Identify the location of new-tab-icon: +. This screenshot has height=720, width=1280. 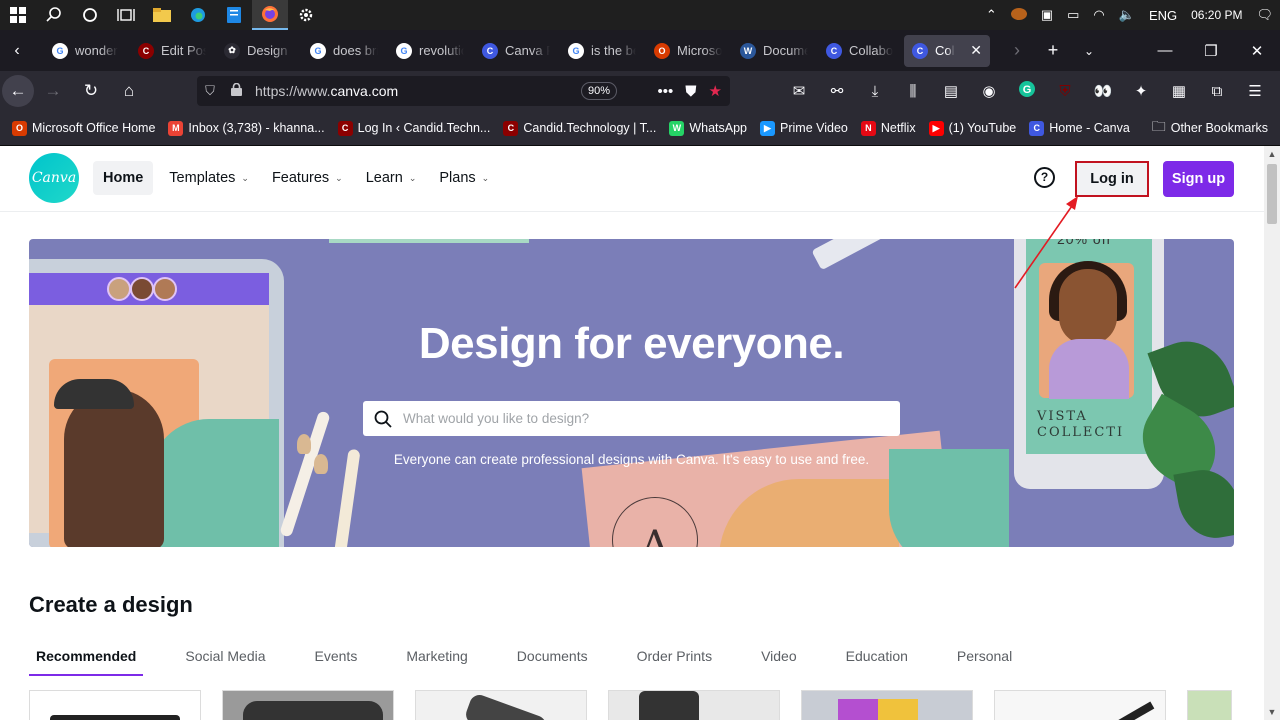
(1053, 50).